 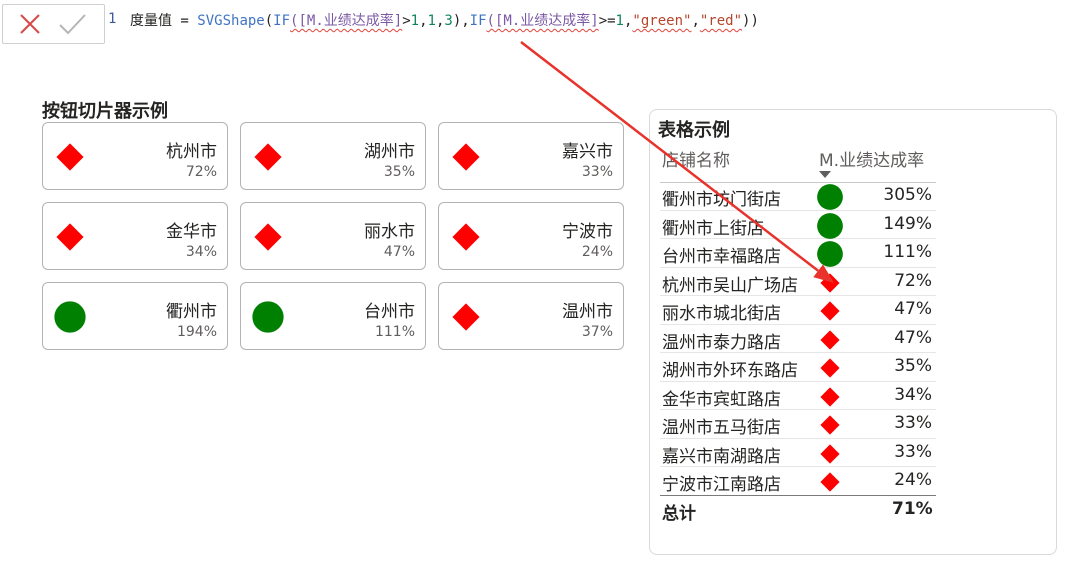 What do you see at coordinates (587, 232) in the screenshot?
I see `tile-city: 宁波市` at bounding box center [587, 232].